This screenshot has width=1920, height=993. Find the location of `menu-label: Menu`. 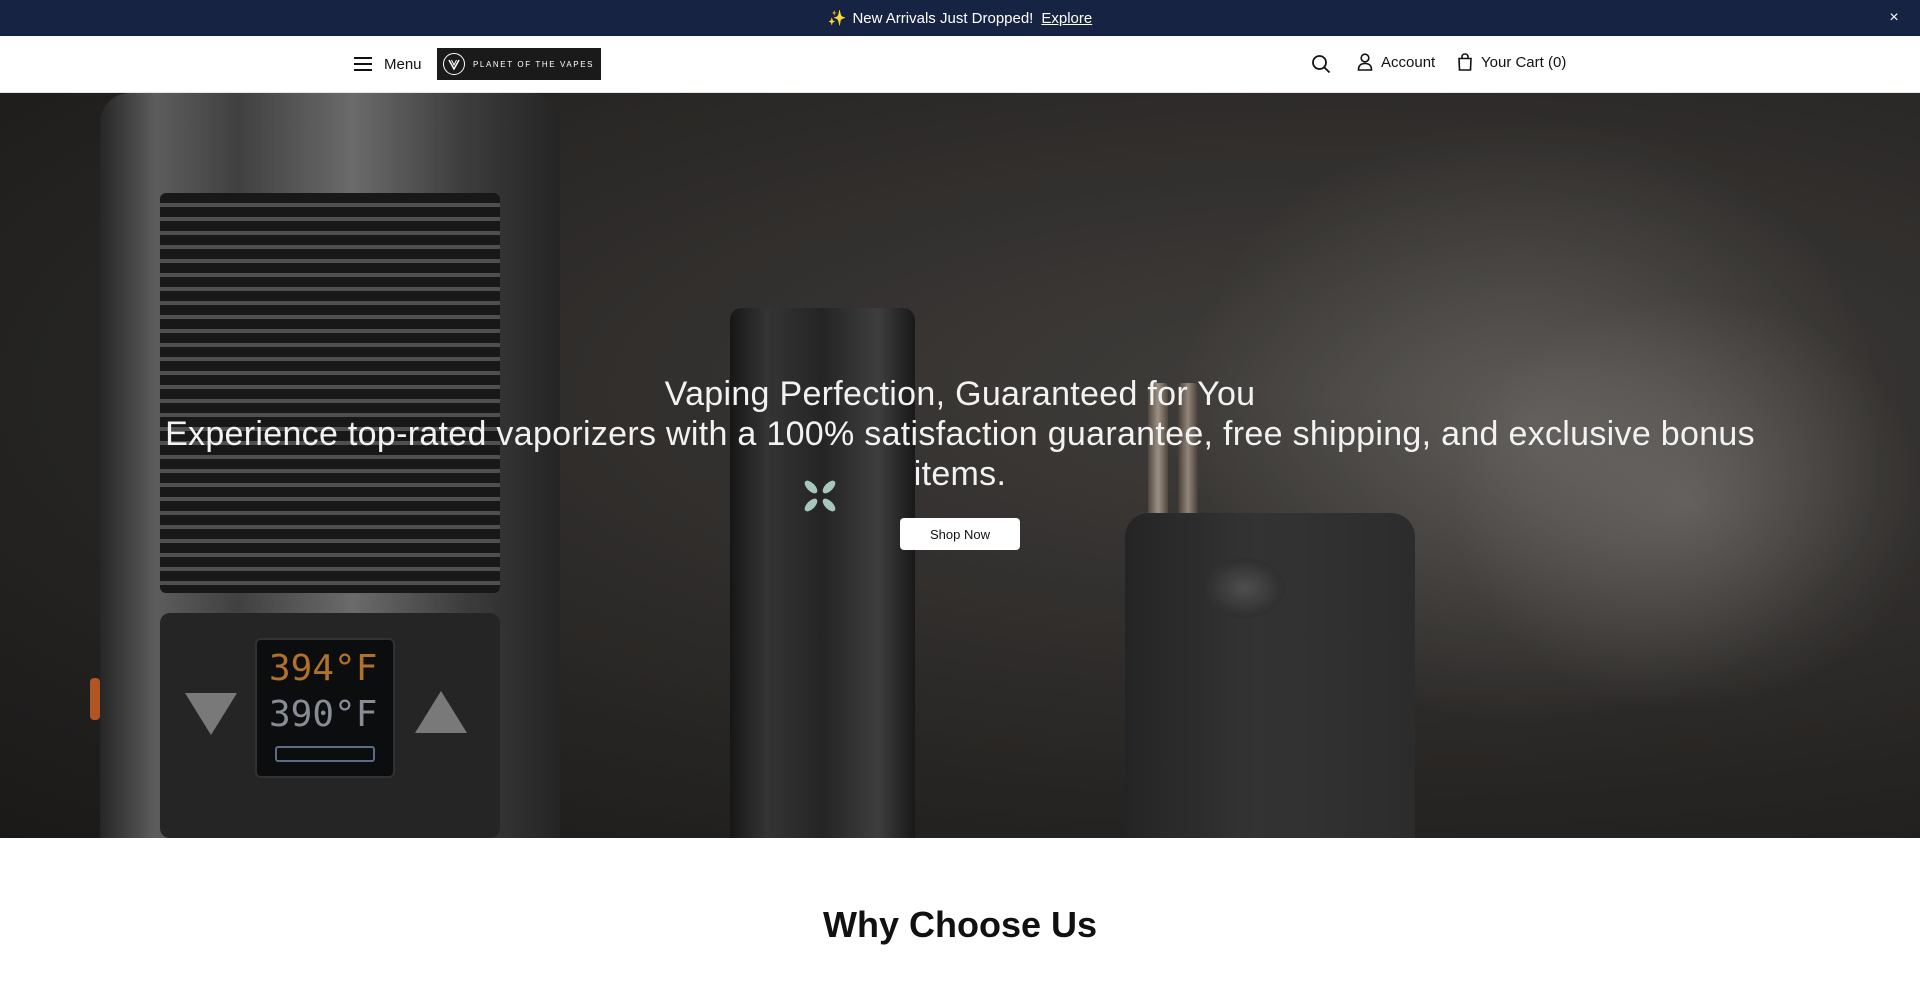

menu-label: Menu is located at coordinates (403, 64).